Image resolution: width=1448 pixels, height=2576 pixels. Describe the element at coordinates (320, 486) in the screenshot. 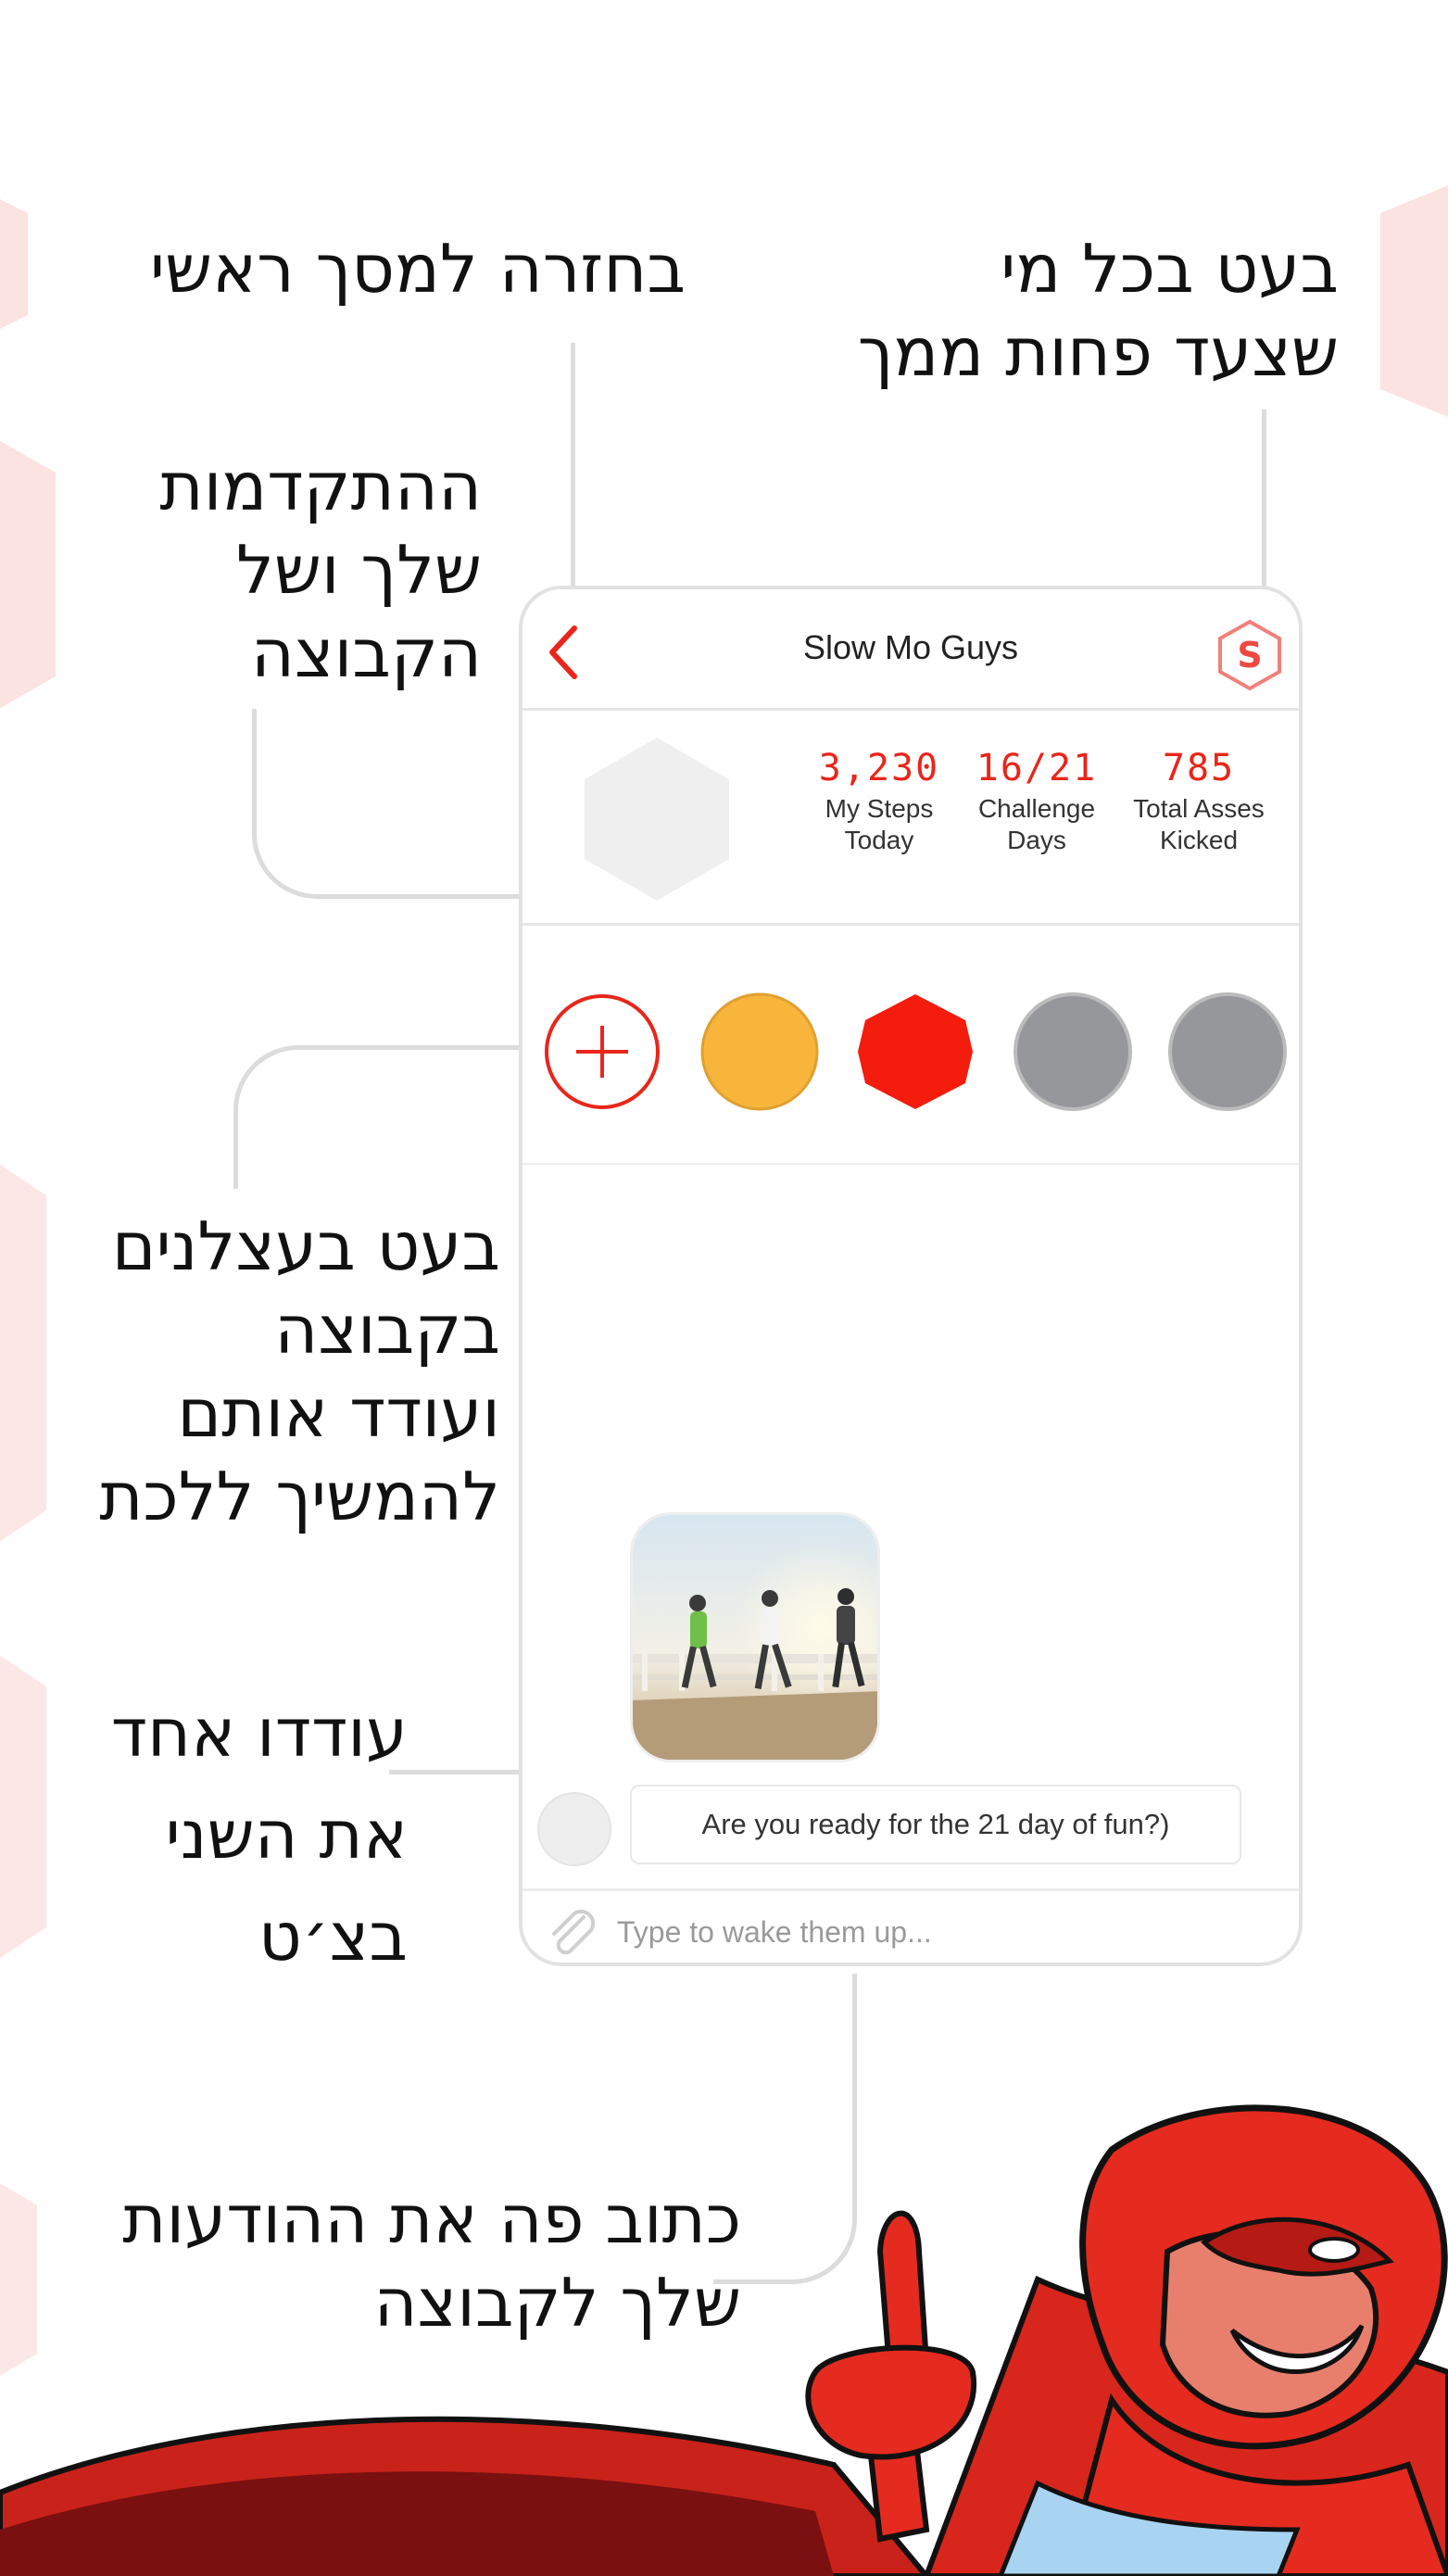

I see `callout-progress-line1: ההתקדמות` at that location.